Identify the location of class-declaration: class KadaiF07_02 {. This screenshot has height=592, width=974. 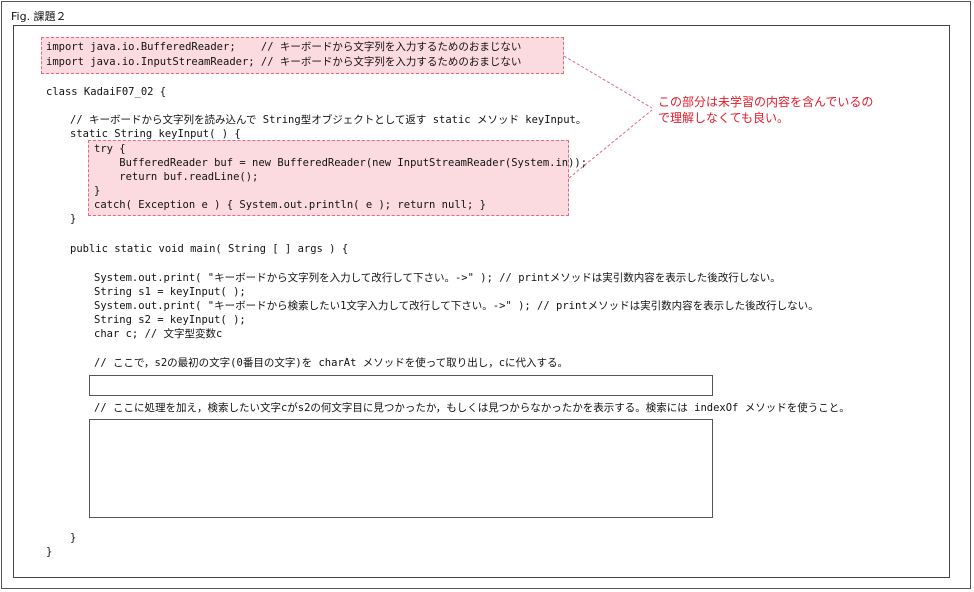
(106, 92).